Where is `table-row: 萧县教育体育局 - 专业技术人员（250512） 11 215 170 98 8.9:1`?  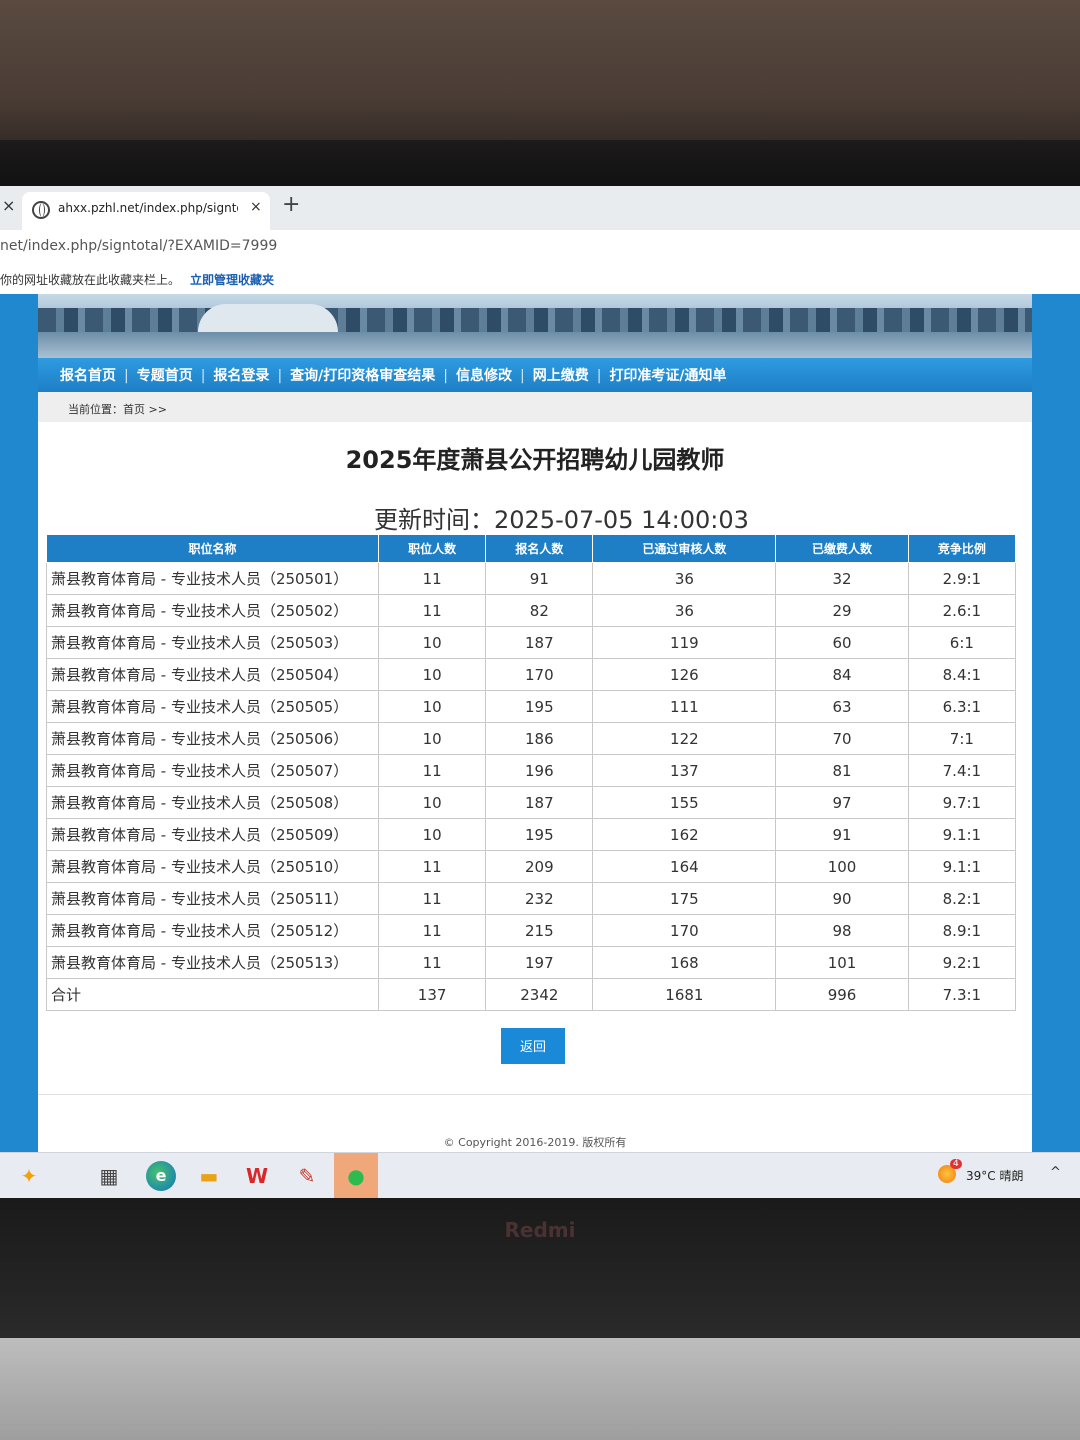
table-row: 萧县教育体育局 - 专业技术人员（250512） 11 215 170 98 8.9:1 is located at coordinates (531, 930).